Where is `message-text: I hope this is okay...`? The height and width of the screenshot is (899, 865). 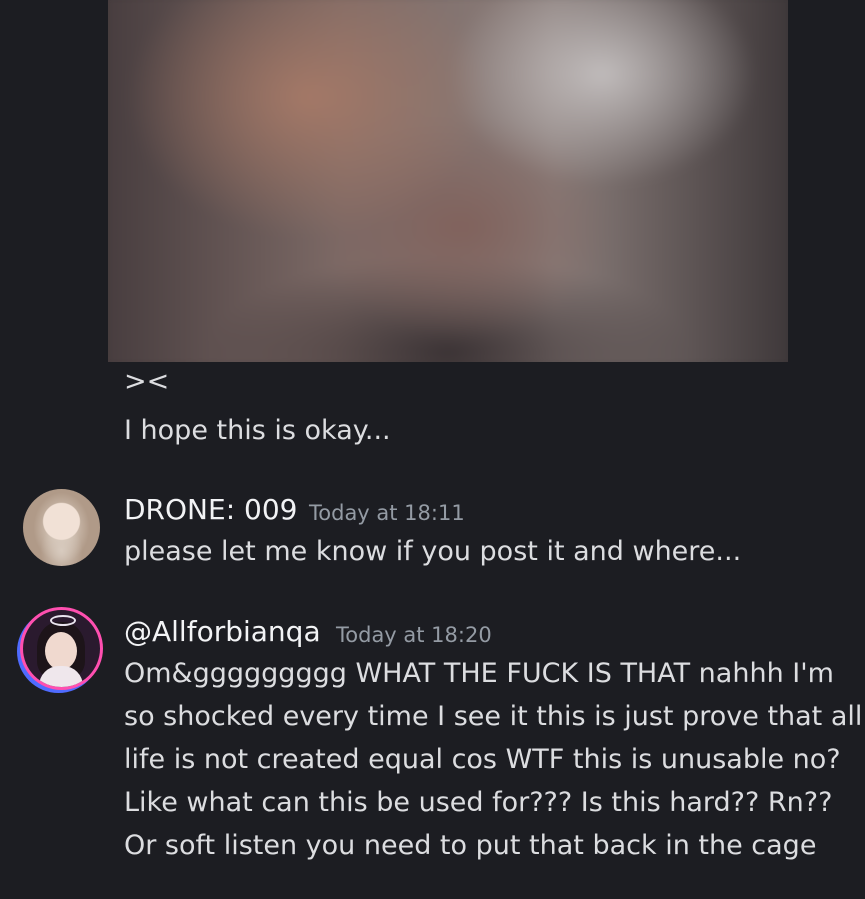
message-text: I hope this is okay... is located at coordinates (257, 430).